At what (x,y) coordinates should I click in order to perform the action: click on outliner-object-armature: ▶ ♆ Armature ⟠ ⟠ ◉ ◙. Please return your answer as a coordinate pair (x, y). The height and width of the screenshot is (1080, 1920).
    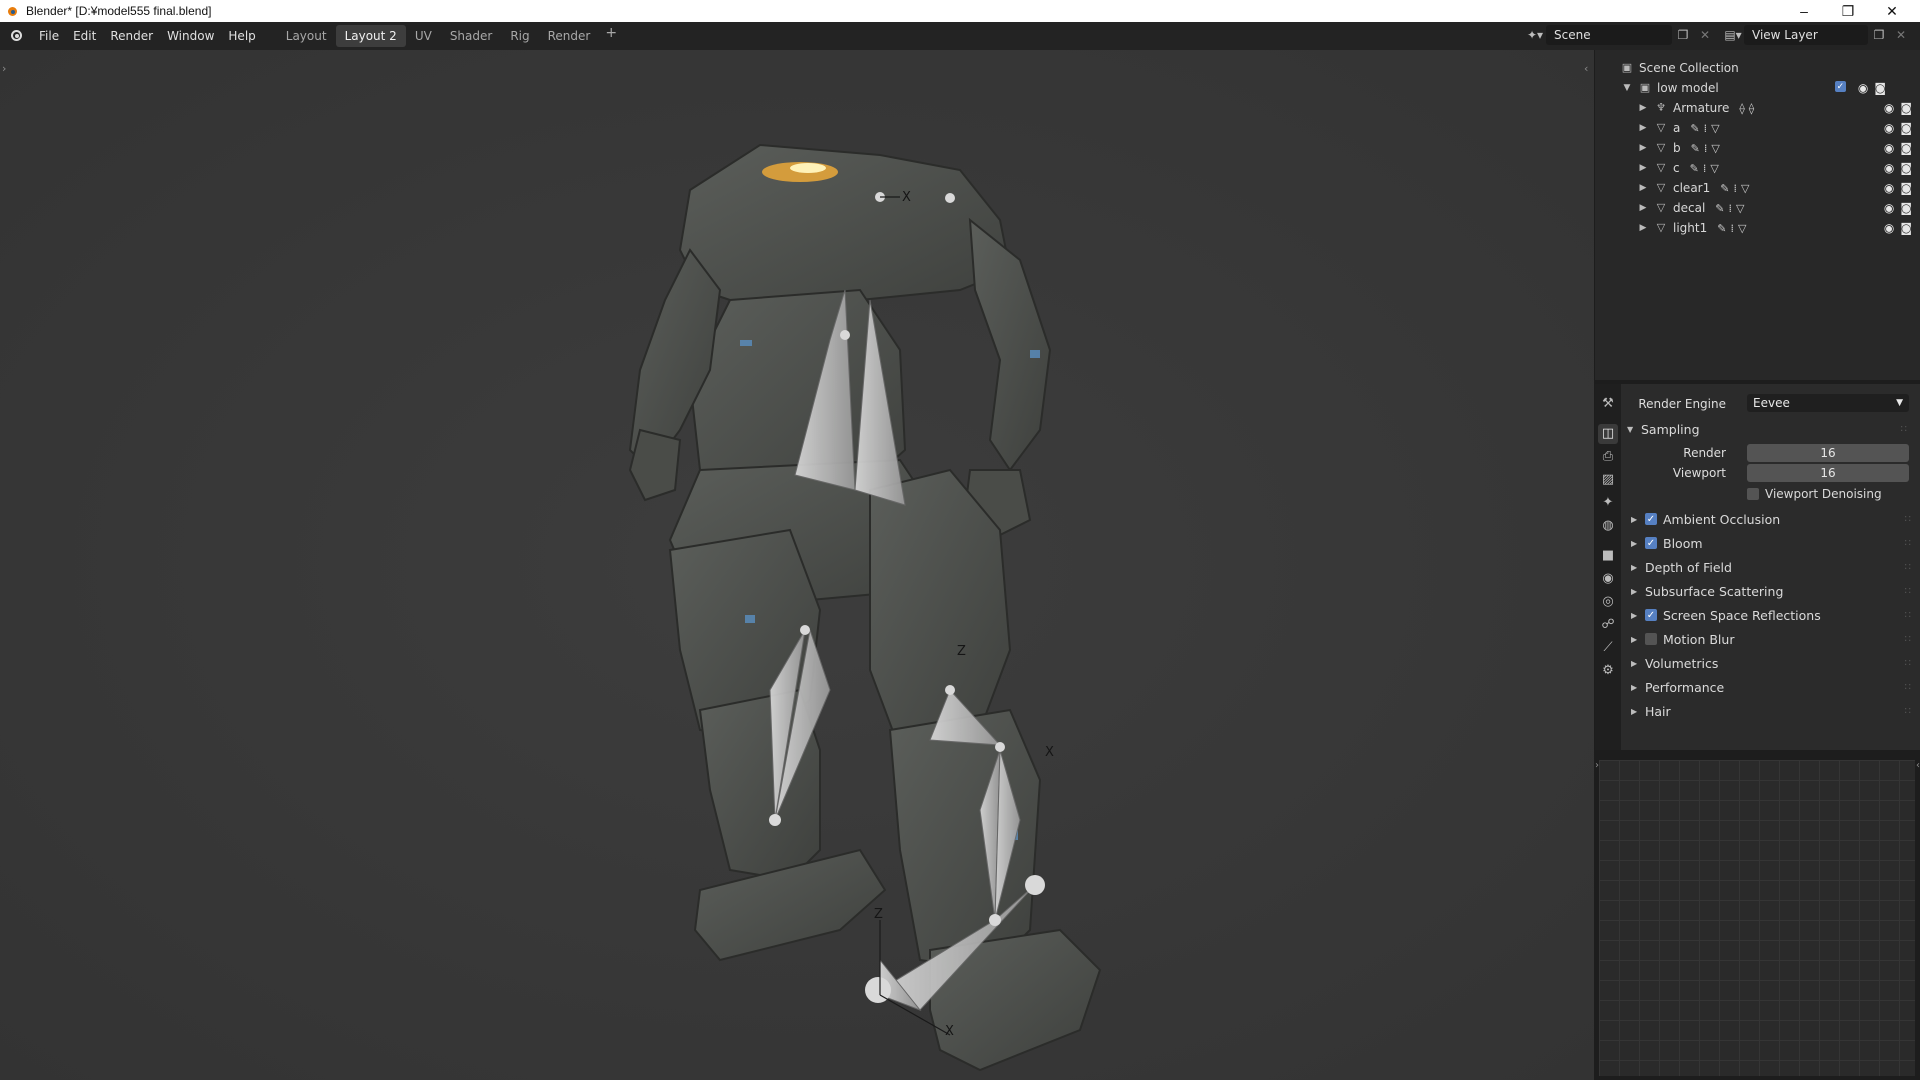
    Looking at the image, I should click on (1778, 108).